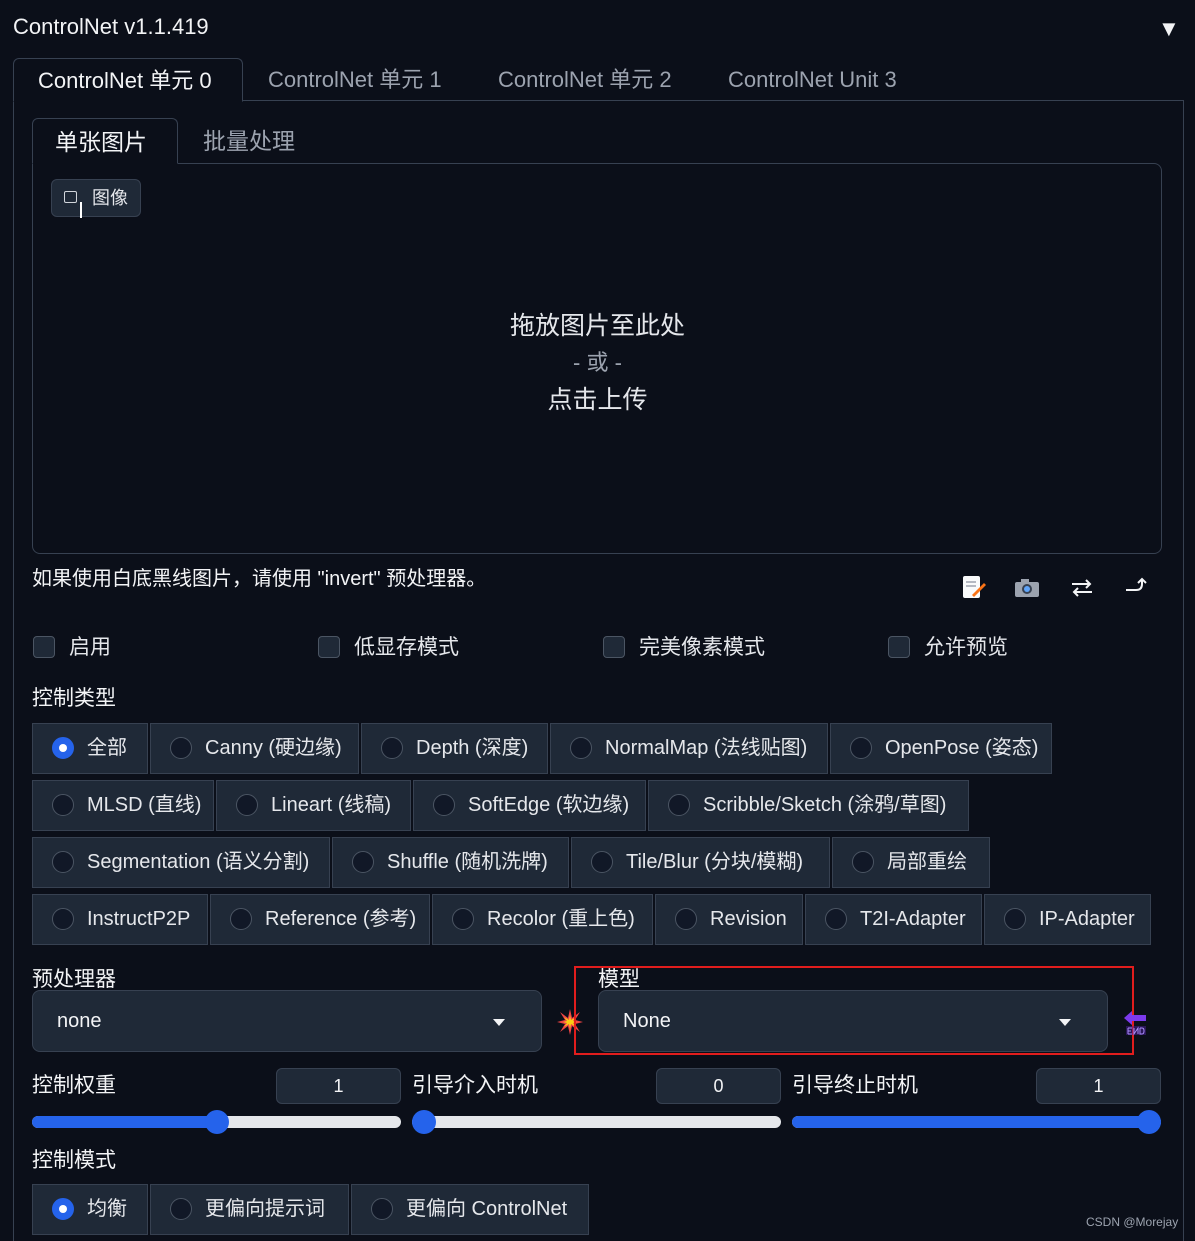  Describe the element at coordinates (718, 1086) in the screenshot. I see `start-input: 0` at that location.